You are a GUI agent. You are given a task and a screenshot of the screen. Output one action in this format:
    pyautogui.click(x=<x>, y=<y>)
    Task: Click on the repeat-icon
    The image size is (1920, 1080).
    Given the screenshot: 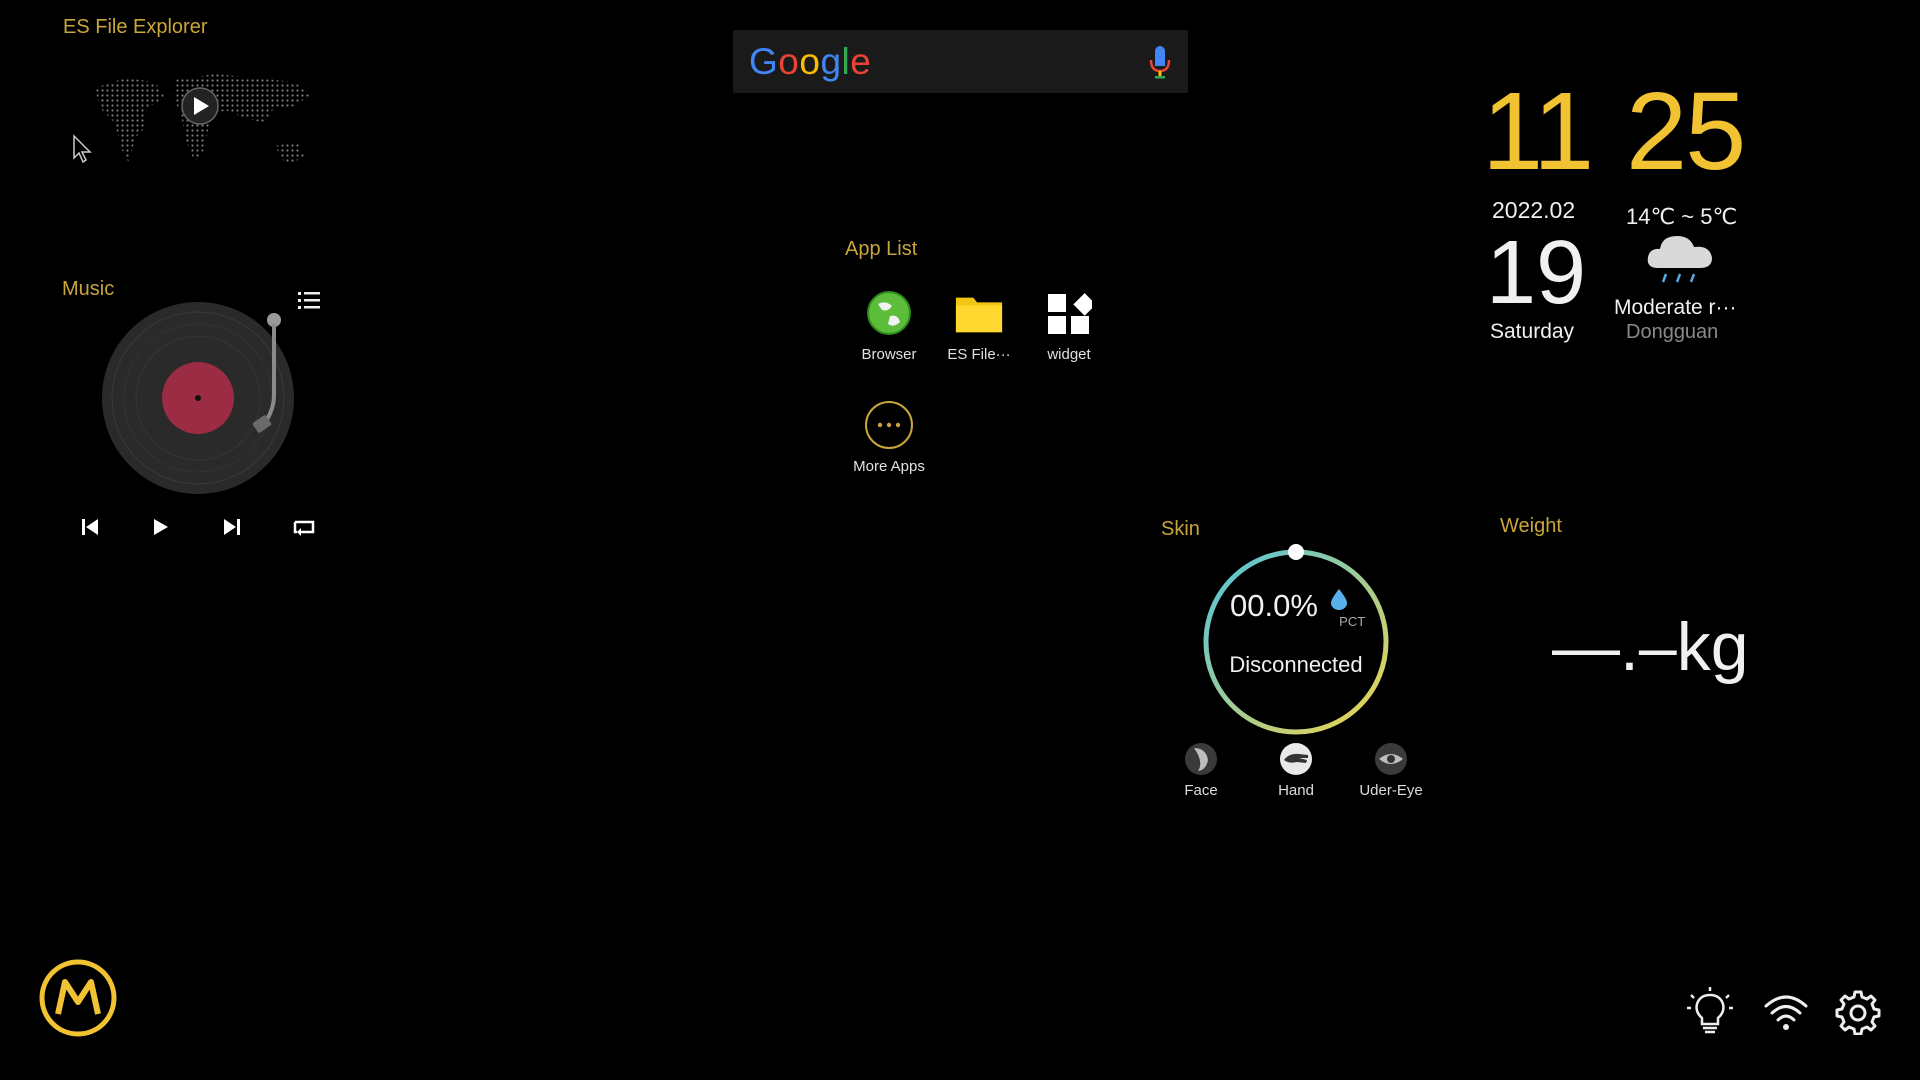 What is the action you would take?
    pyautogui.click(x=304, y=528)
    